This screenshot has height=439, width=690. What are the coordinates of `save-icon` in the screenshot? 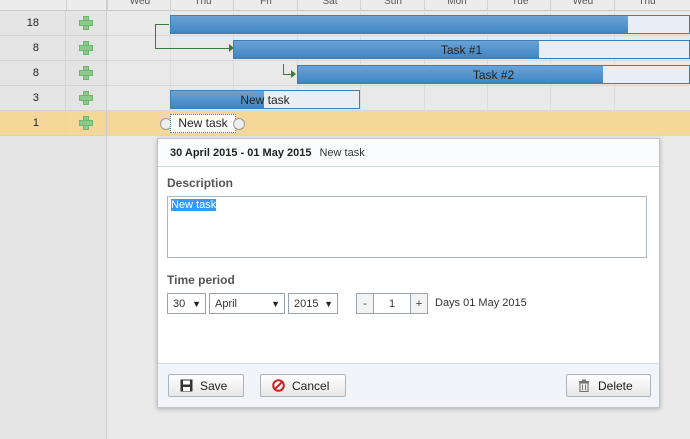 It's located at (186, 386).